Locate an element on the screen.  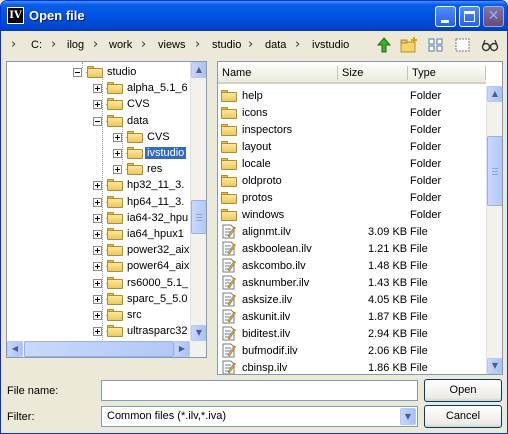
file-list-row: askunit.ilv 1.87 KB File is located at coordinates (352, 316).